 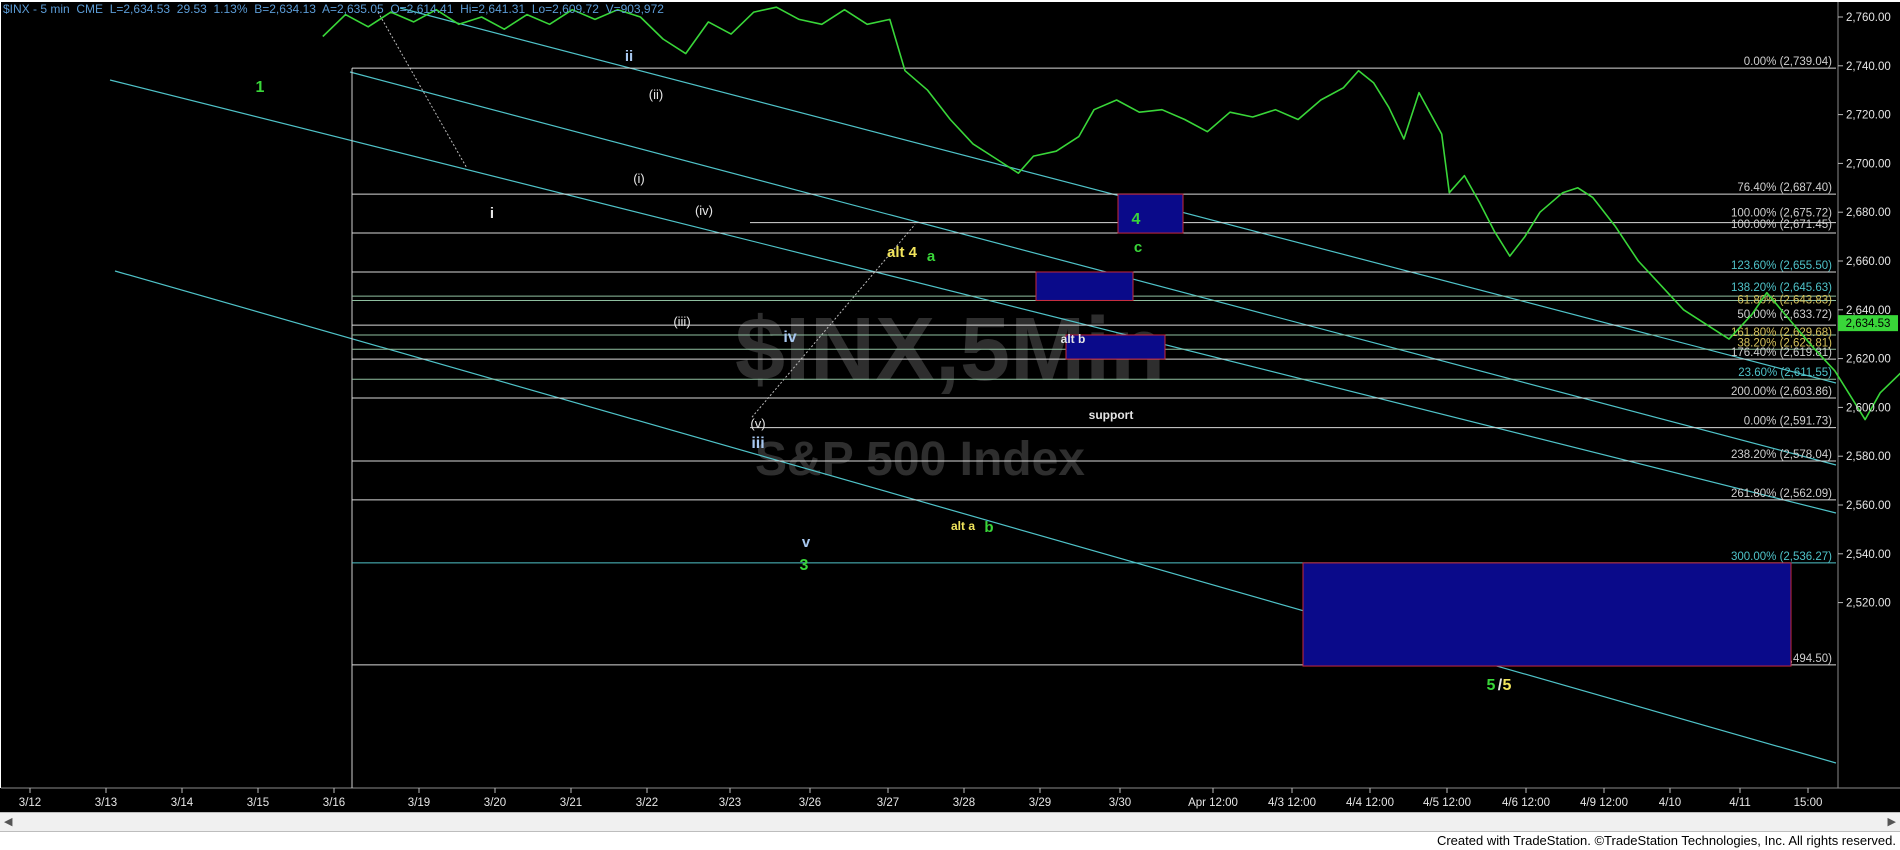 I want to click on y-tick-label: 2,520.00, so click(x=1868, y=604).